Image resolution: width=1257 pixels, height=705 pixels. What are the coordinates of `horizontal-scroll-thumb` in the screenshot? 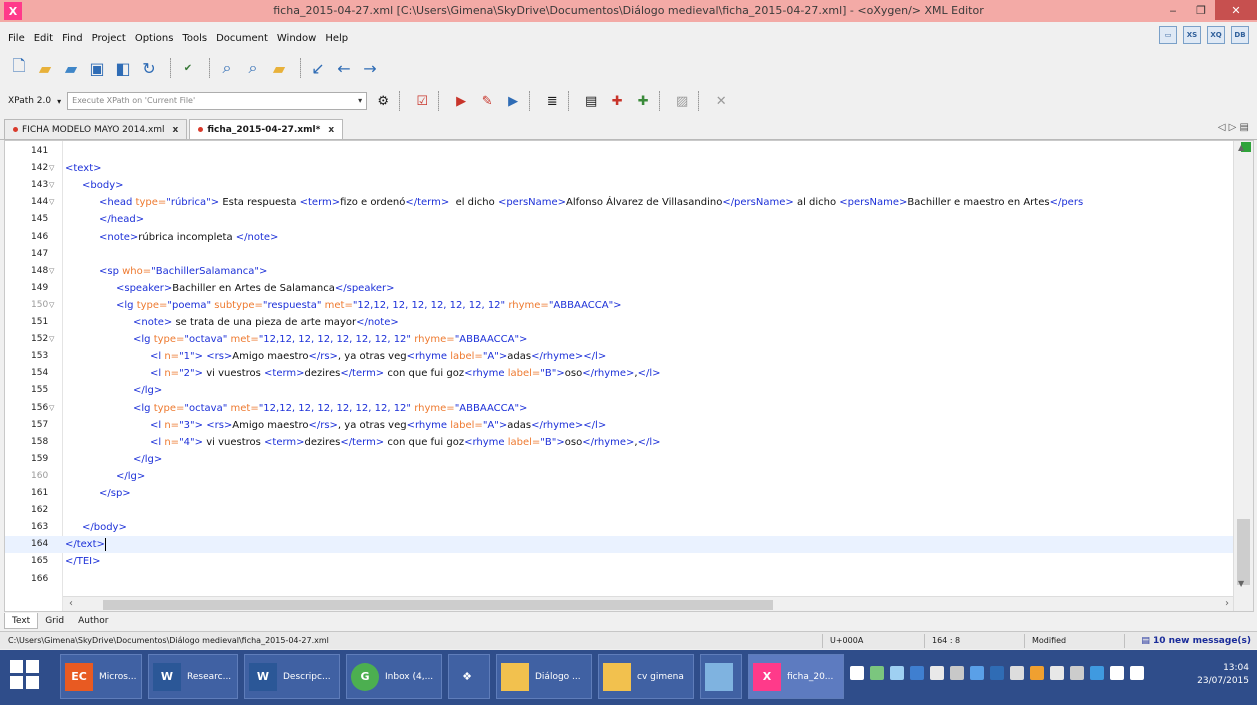 It's located at (438, 605).